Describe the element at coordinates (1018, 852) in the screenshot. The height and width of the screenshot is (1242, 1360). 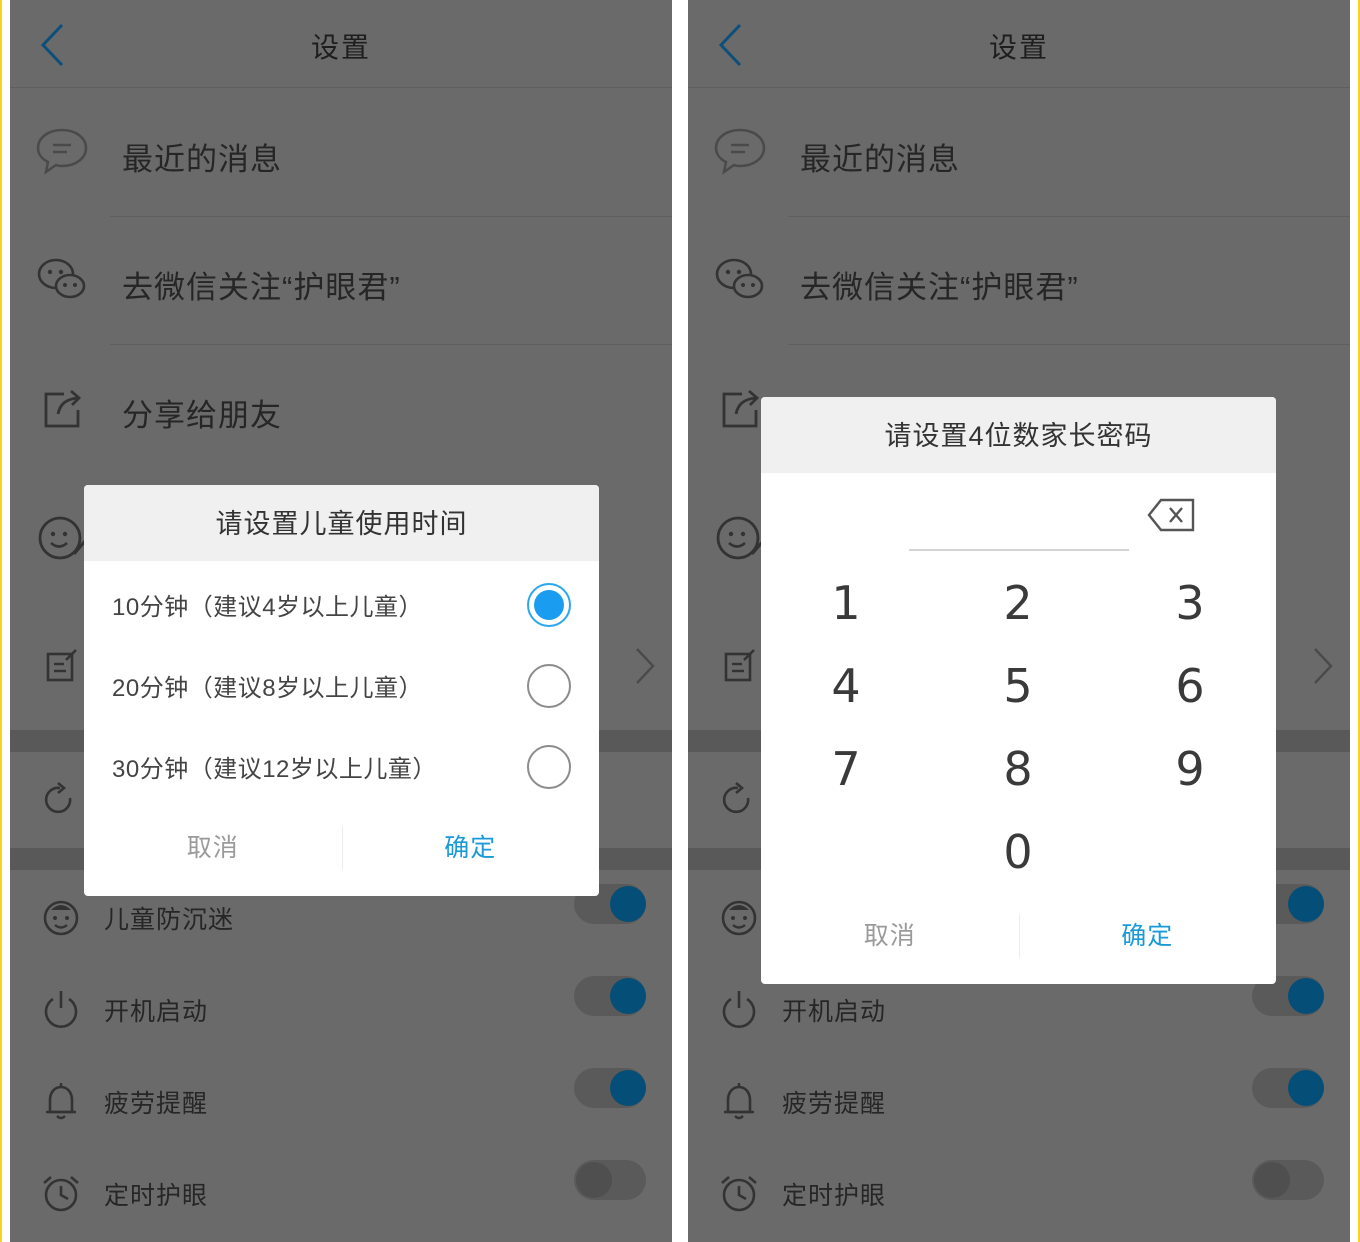
I see `keypad-key-0: 0` at that location.